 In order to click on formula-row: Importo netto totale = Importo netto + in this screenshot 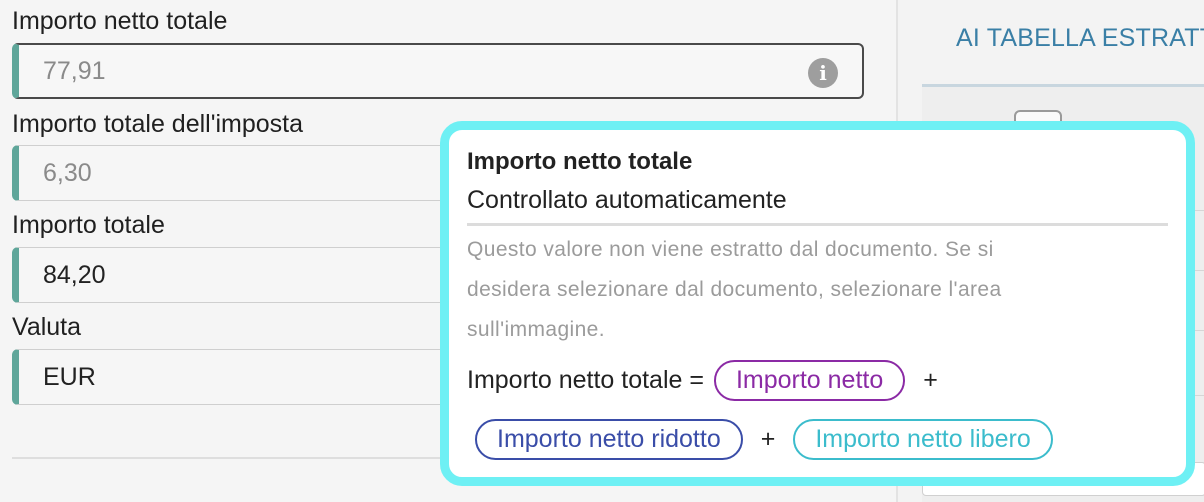, I will do `click(817, 380)`.